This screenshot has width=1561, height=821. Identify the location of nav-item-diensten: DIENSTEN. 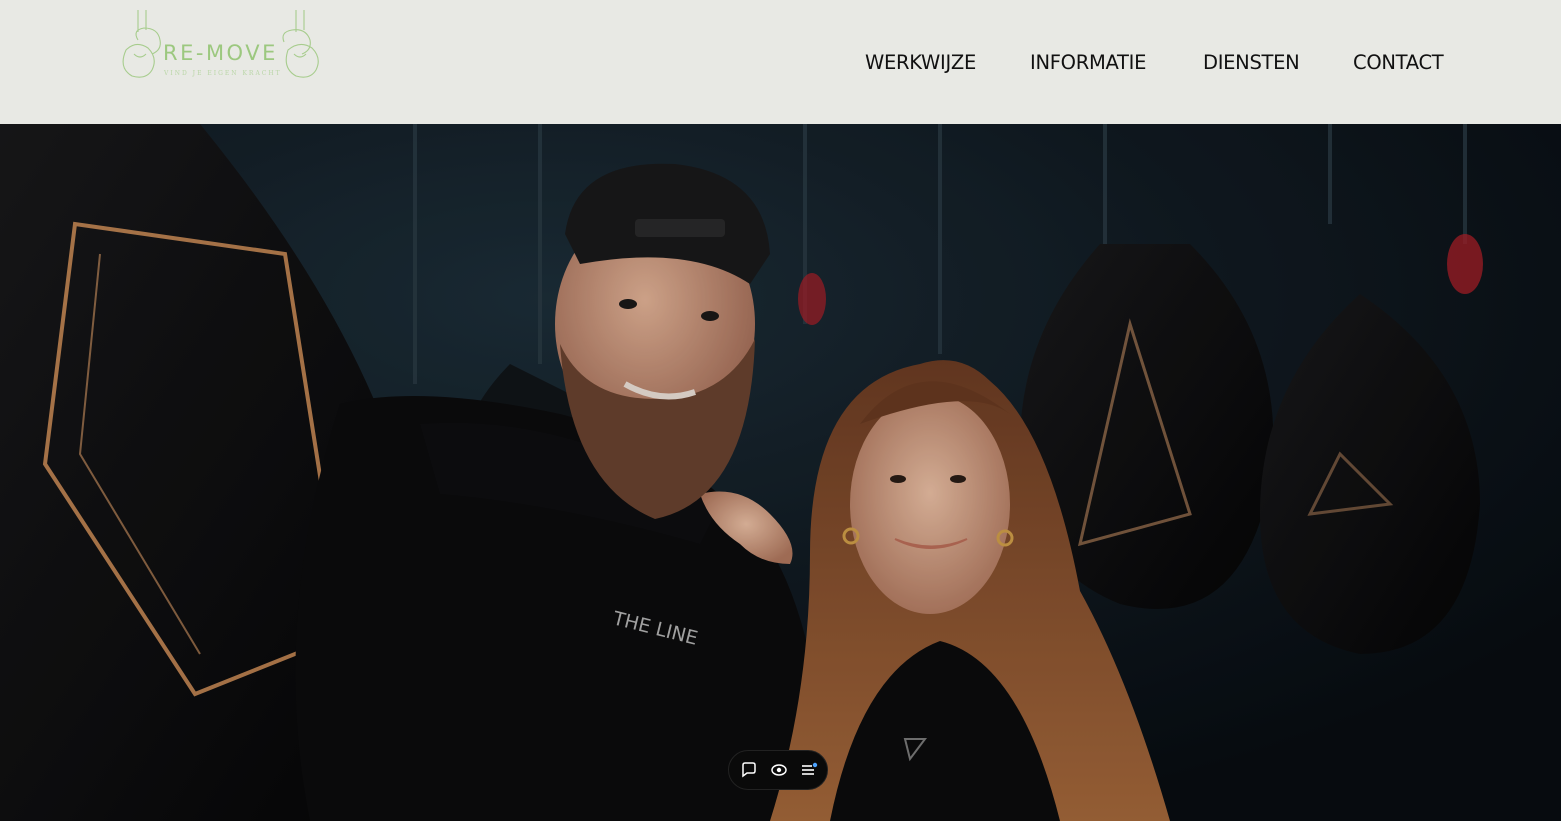
(1251, 63).